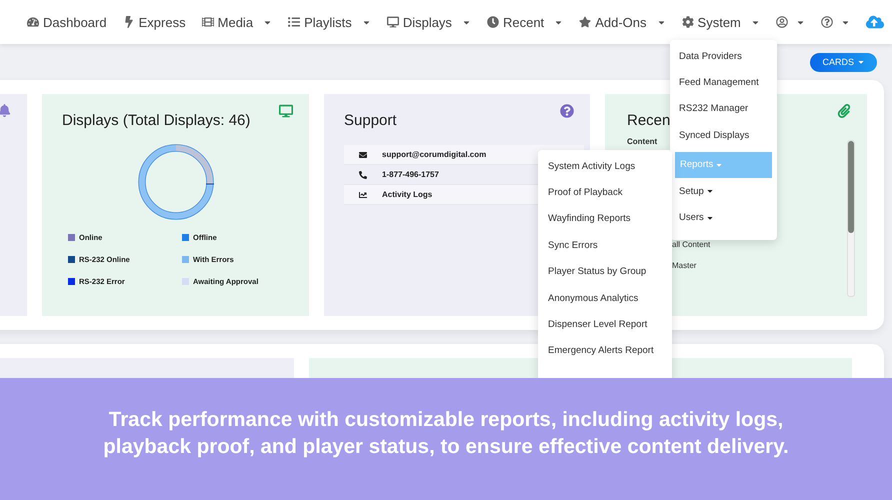  Describe the element at coordinates (154, 22) in the screenshot. I see `nav-item: Express` at that location.